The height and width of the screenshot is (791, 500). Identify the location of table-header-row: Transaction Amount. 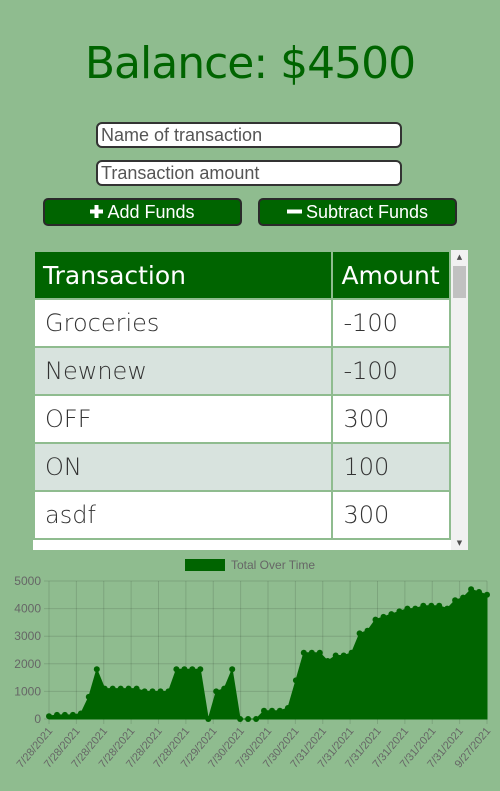
(242, 275).